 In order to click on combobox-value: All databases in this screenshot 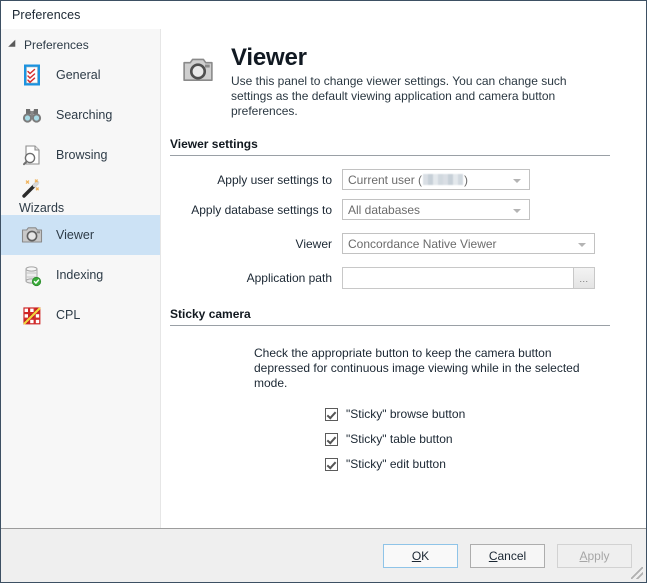, I will do `click(384, 209)`.